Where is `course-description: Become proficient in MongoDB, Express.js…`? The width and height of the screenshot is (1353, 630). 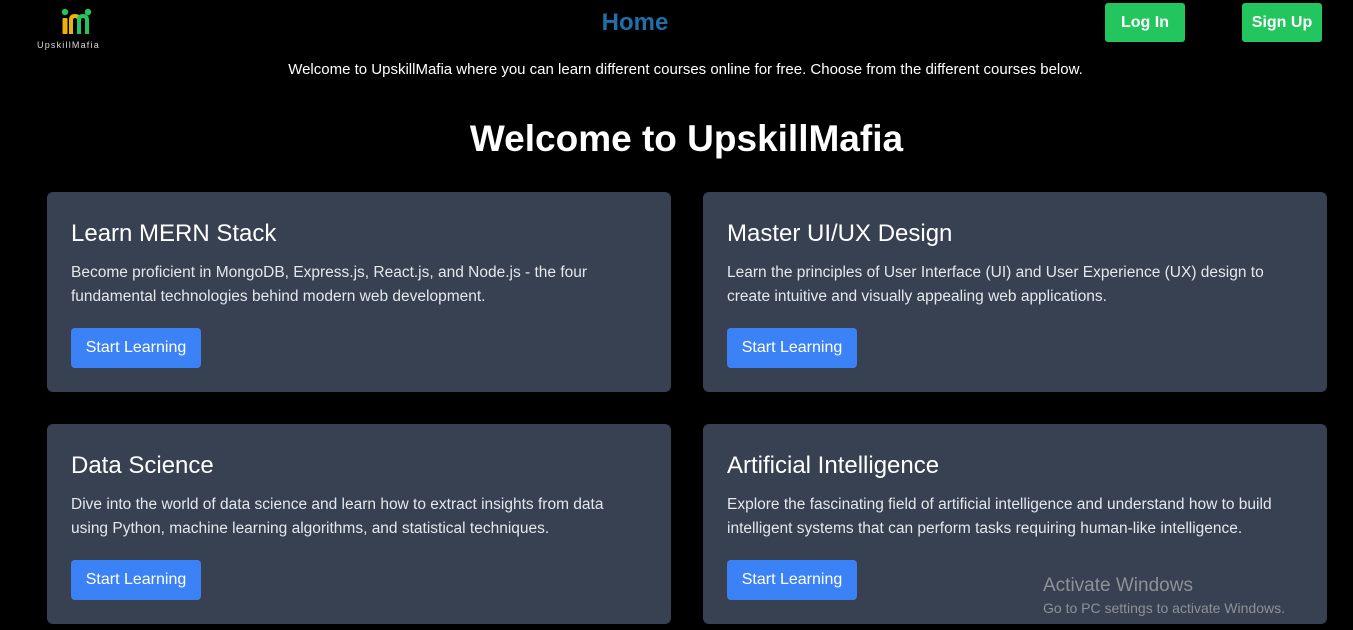
course-description: Become proficient in MongoDB, Express.js… is located at coordinates (329, 284).